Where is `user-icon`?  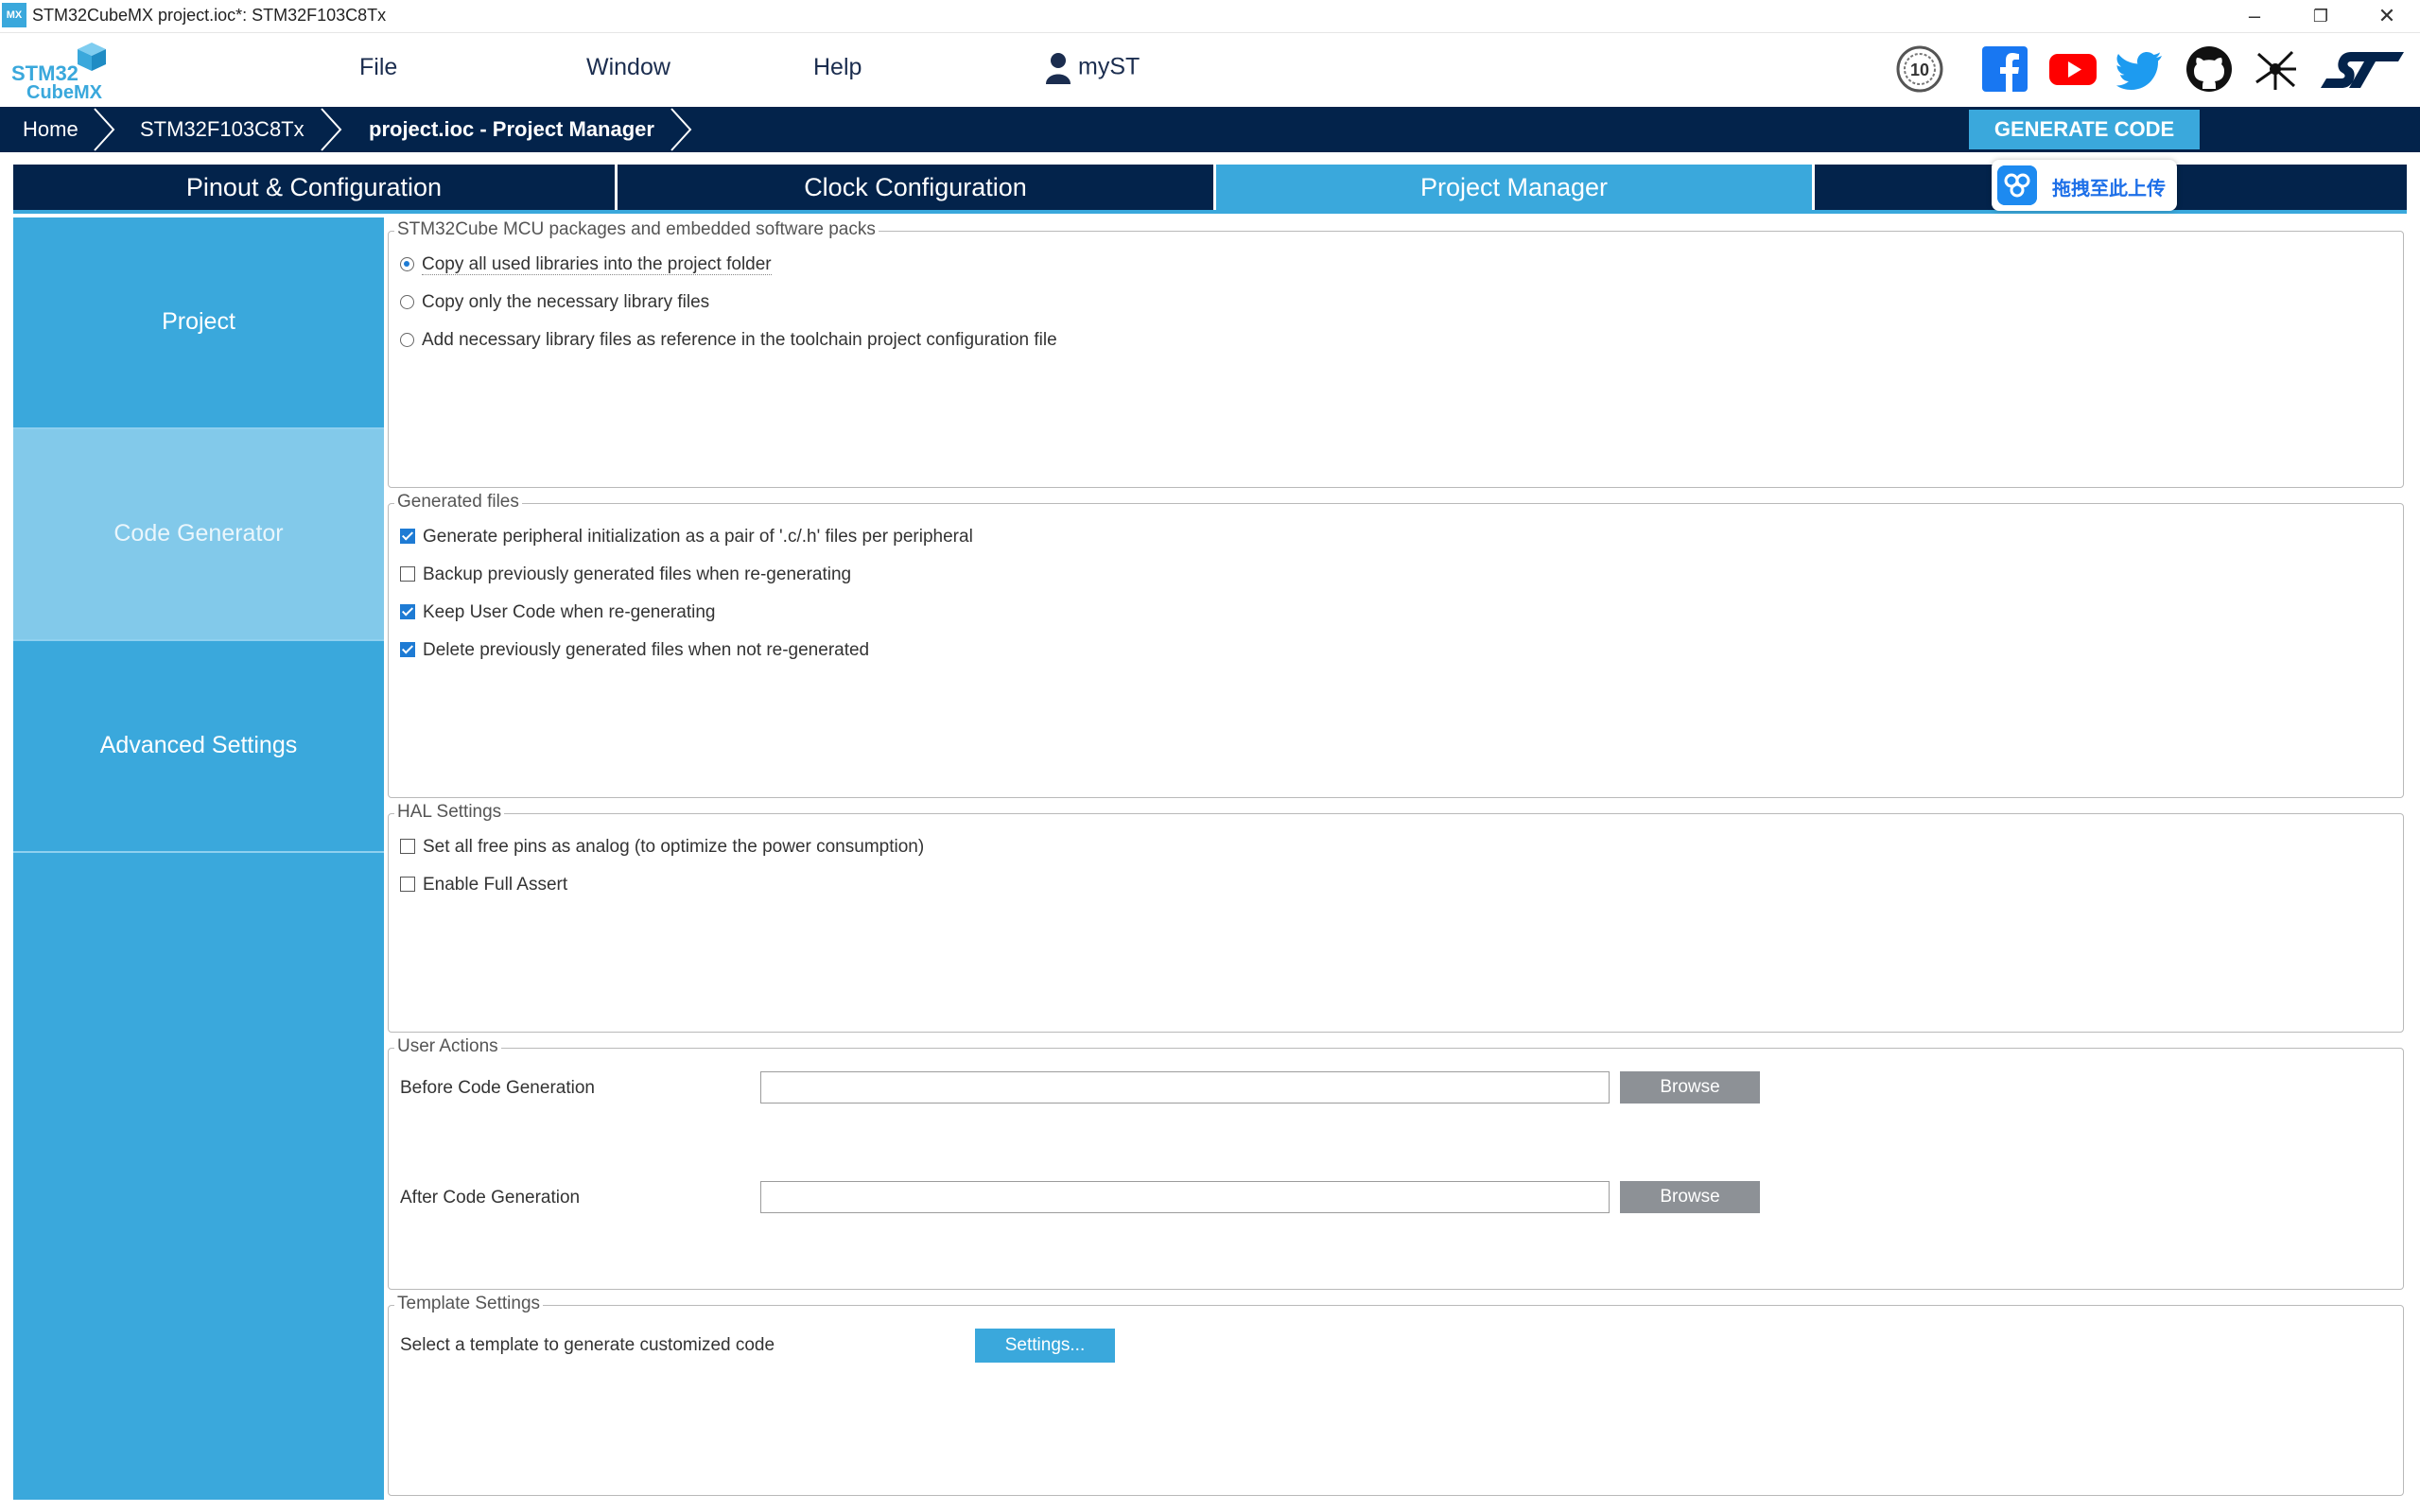 user-icon is located at coordinates (1058, 68).